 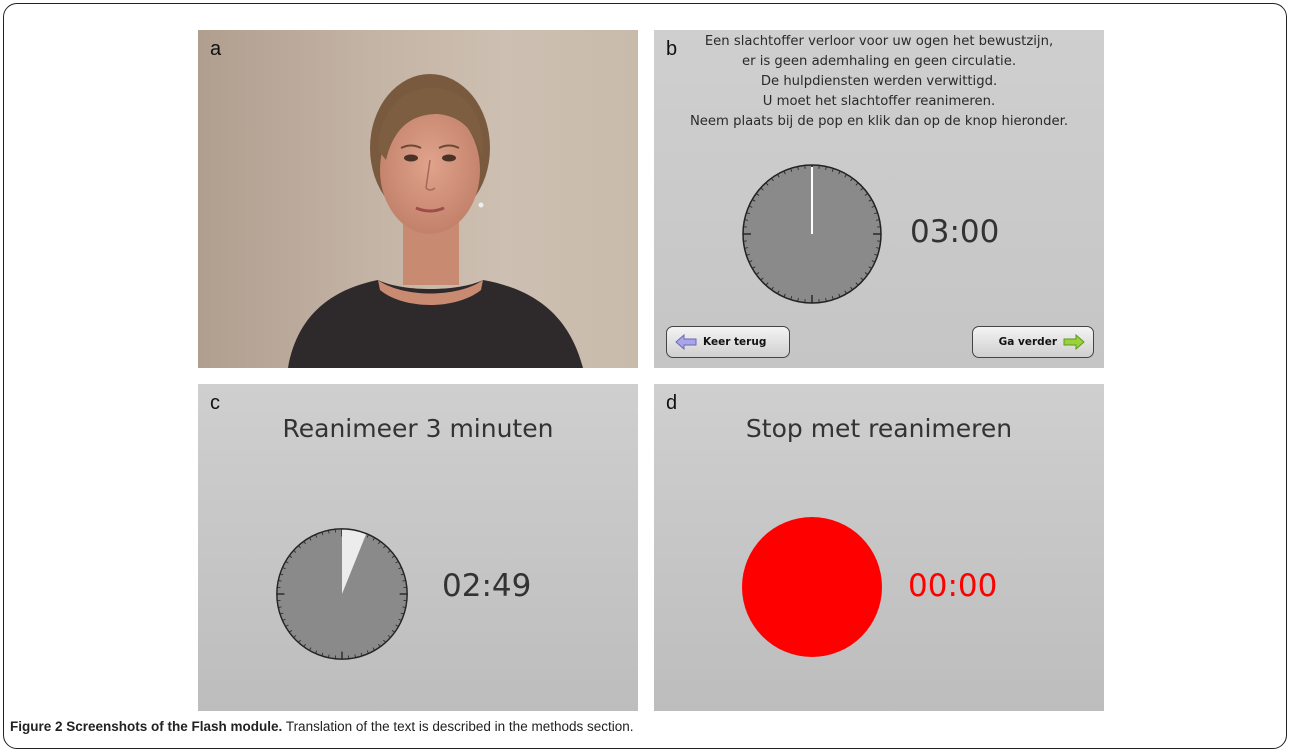 I want to click on arrow-right-icon, so click(x=1074, y=342).